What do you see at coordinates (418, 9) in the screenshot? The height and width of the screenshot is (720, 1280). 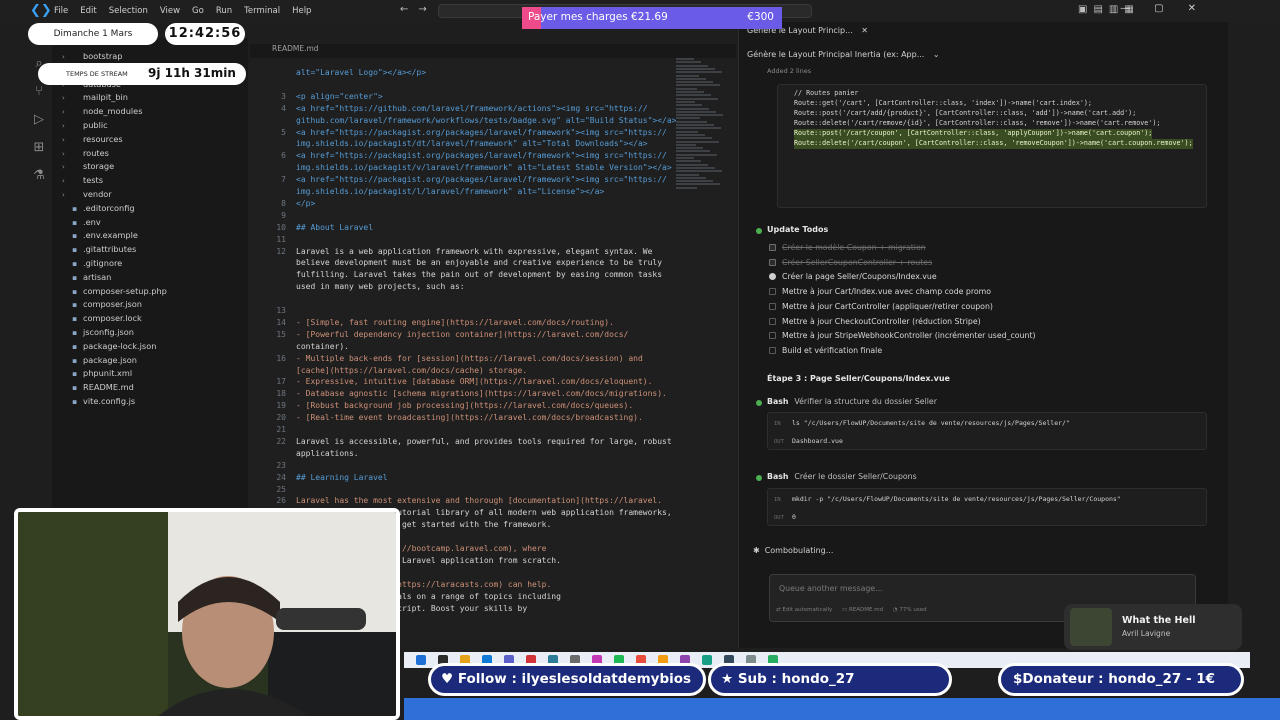 I see `nav-arrows-icon: ←→` at bounding box center [418, 9].